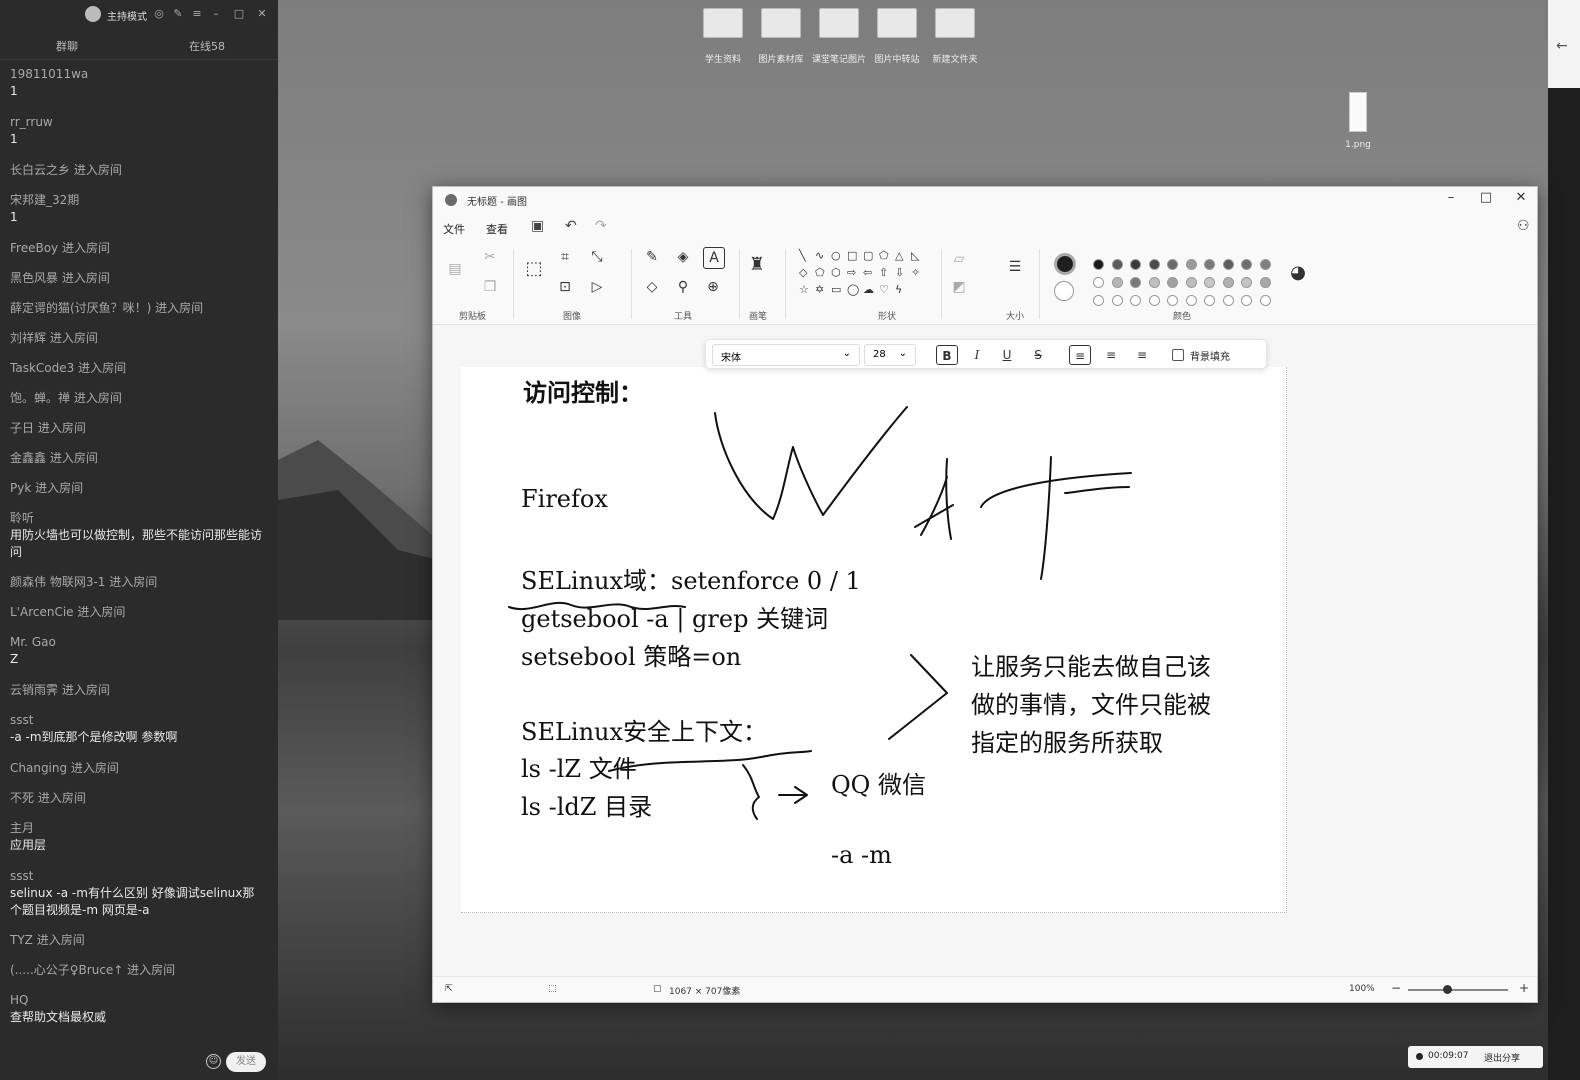 This screenshot has height=1080, width=1580. I want to click on text-tool-icon: A, so click(714, 258).